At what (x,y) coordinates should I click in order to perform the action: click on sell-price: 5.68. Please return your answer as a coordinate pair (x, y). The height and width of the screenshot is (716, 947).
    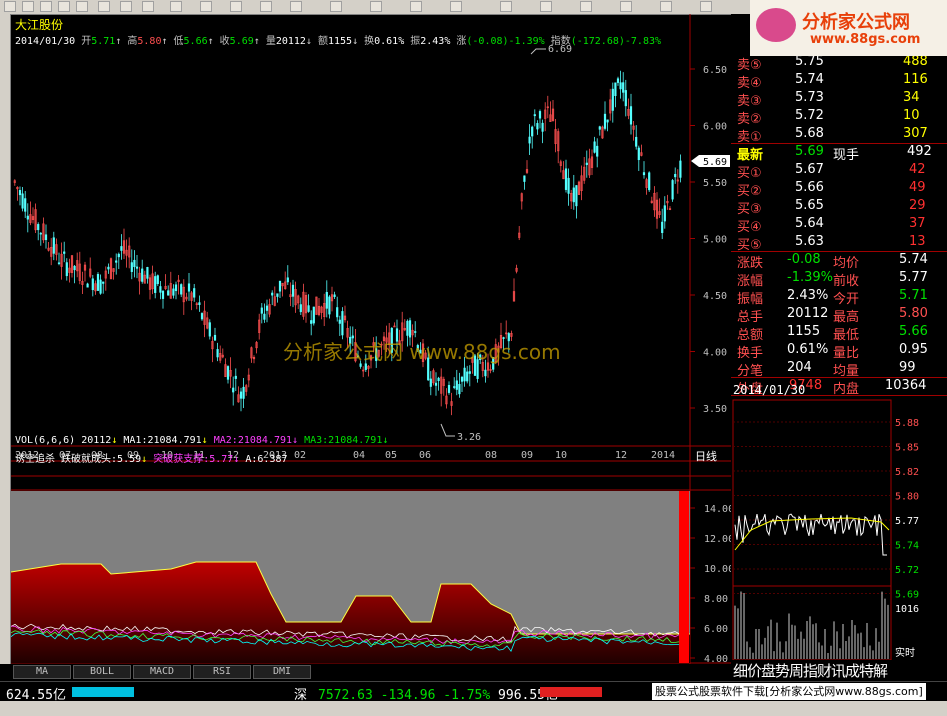
    Looking at the image, I should click on (809, 133).